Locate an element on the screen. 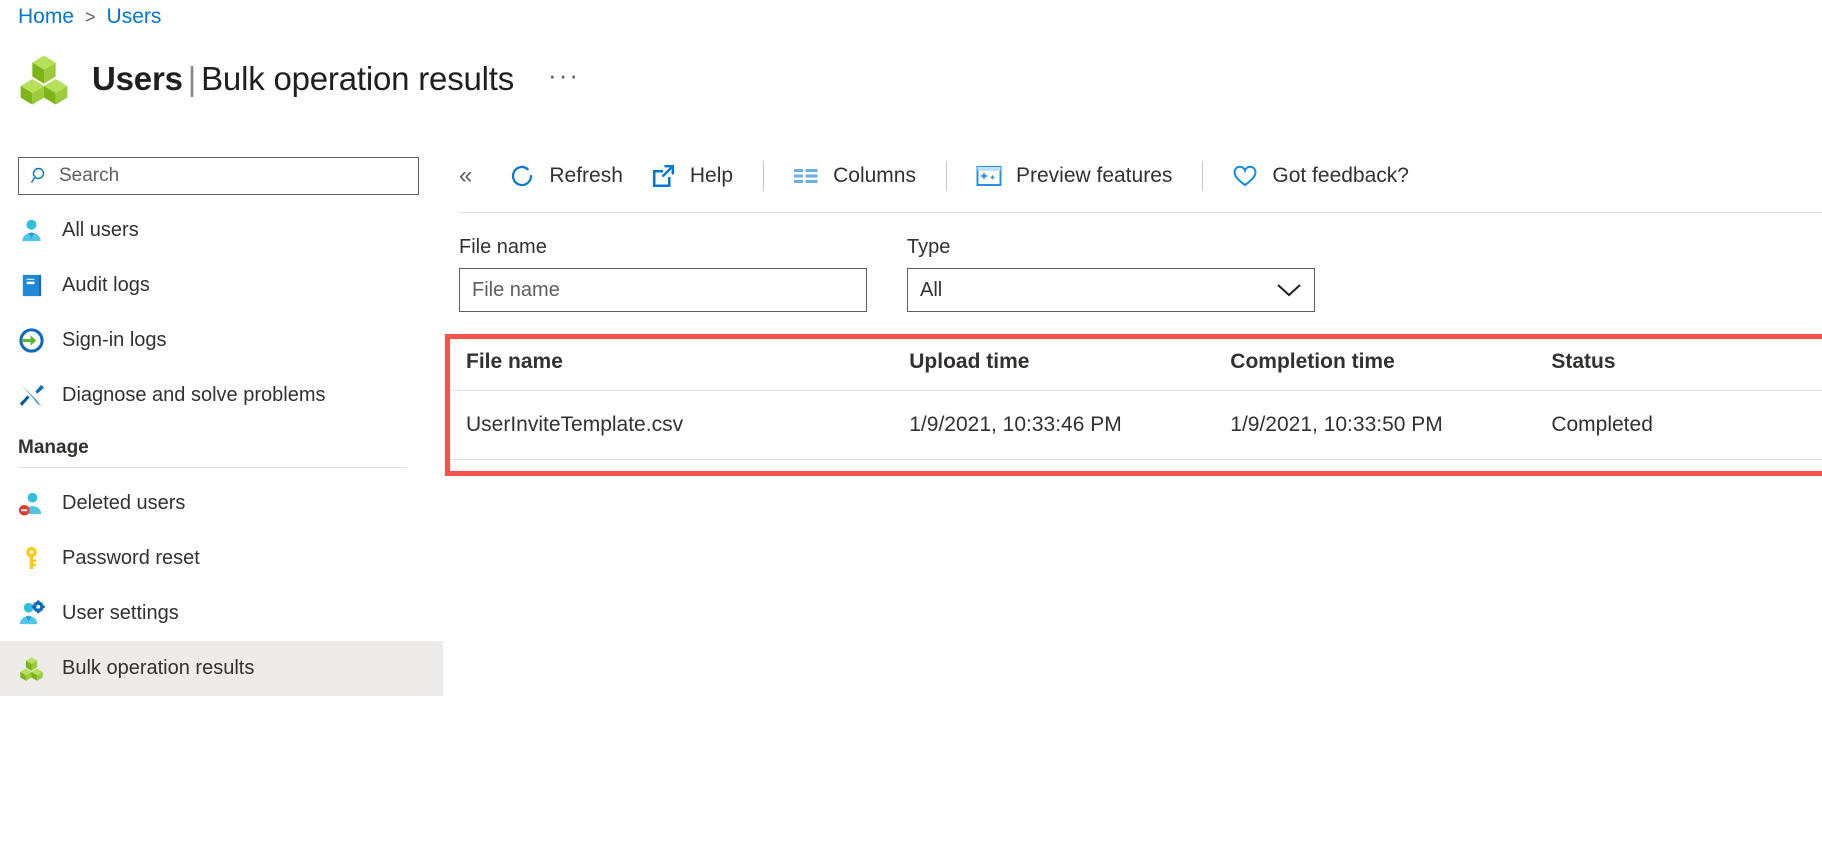  column-header-file-name: File name is located at coordinates (680, 362).